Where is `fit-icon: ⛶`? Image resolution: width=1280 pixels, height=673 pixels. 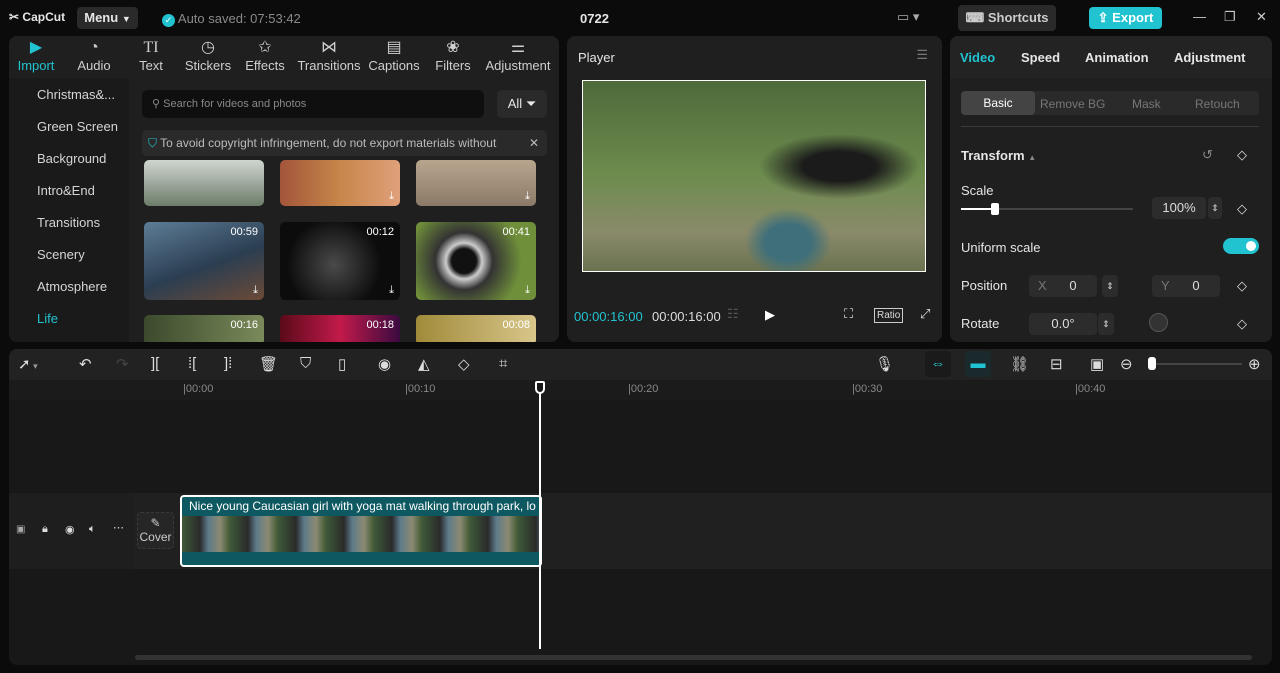
fit-icon: ⛶ is located at coordinates (848, 314).